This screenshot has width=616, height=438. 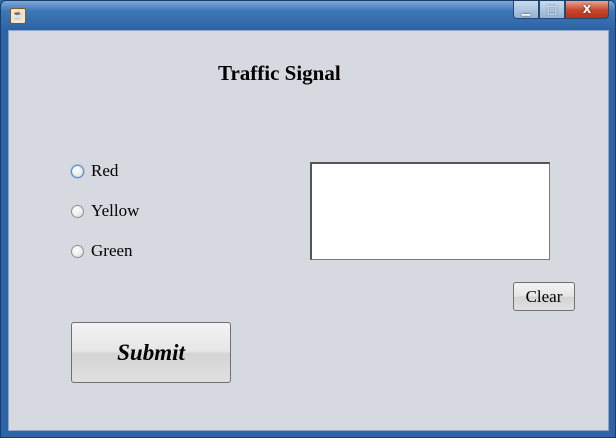 I want to click on radio-red: Red, so click(x=94, y=171).